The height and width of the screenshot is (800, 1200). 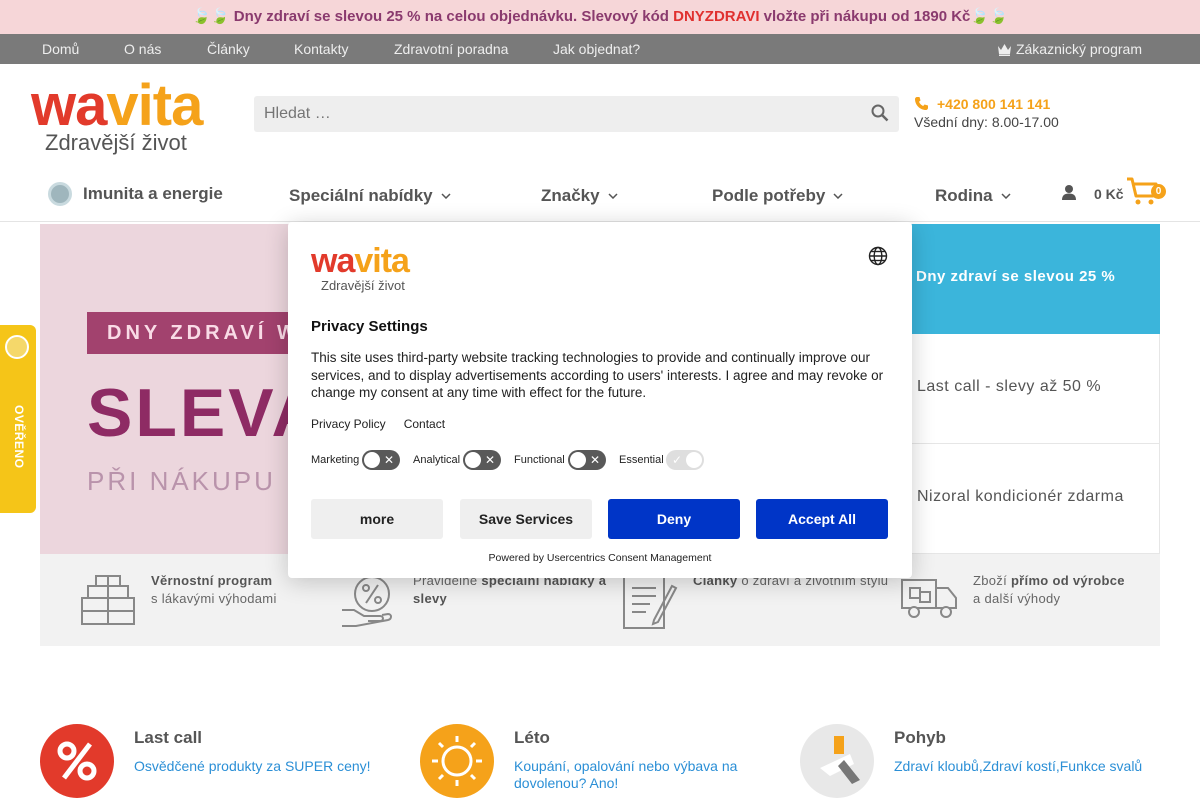 What do you see at coordinates (587, 460) in the screenshot?
I see `toggle-functional: ✕` at bounding box center [587, 460].